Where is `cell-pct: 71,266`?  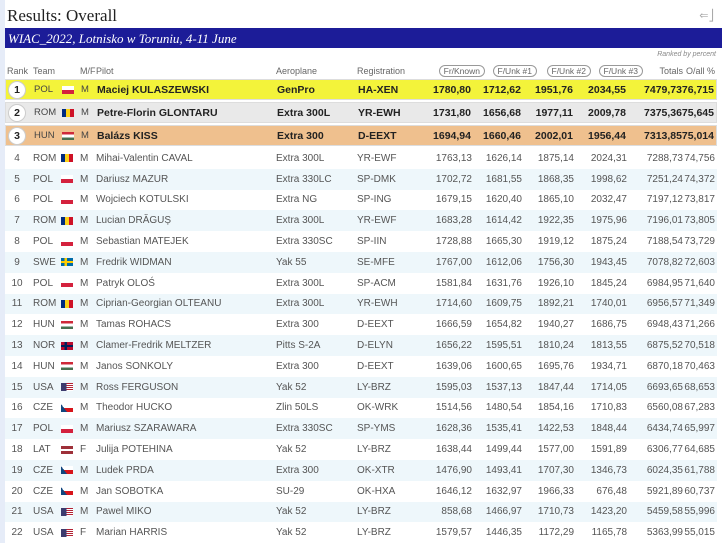 cell-pct: 71,266 is located at coordinates (699, 325).